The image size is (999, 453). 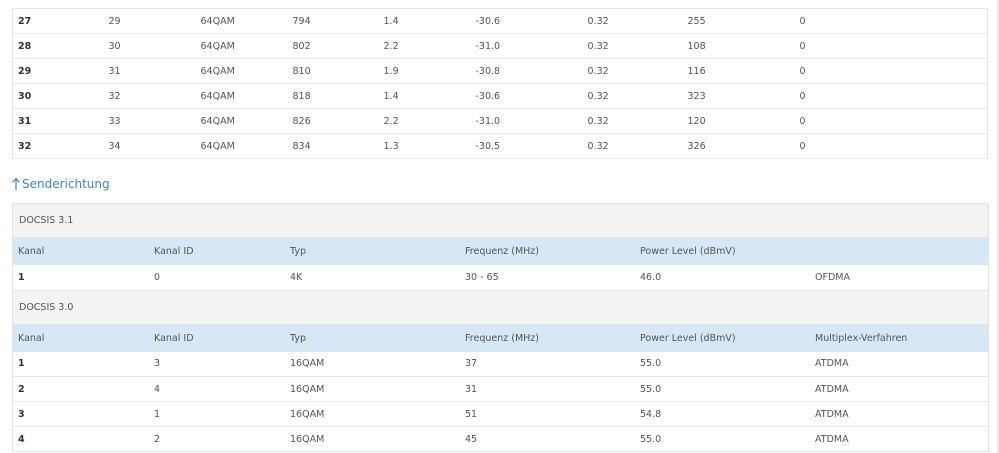 I want to click on cell-kanal-id: 34, so click(x=114, y=146).